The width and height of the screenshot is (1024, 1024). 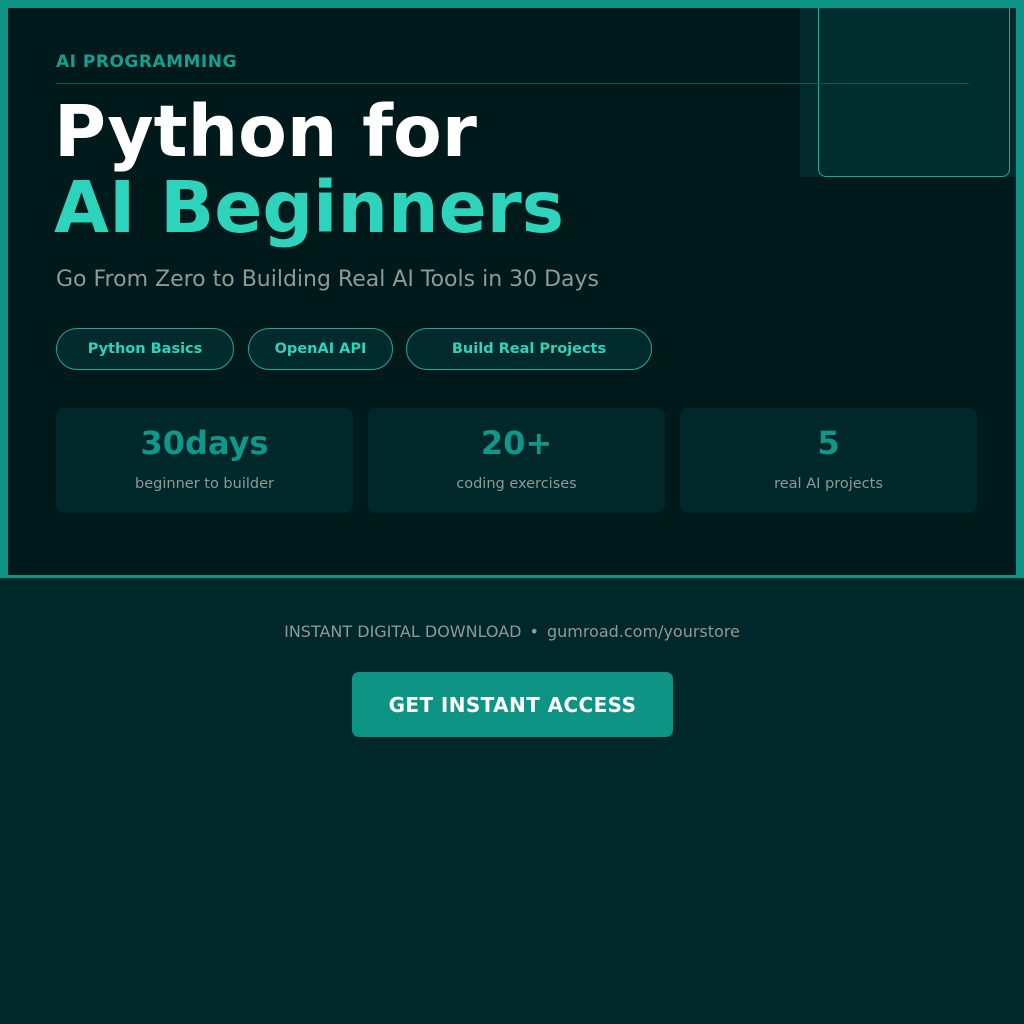 I want to click on stat-label: coding exercises, so click(x=516, y=484).